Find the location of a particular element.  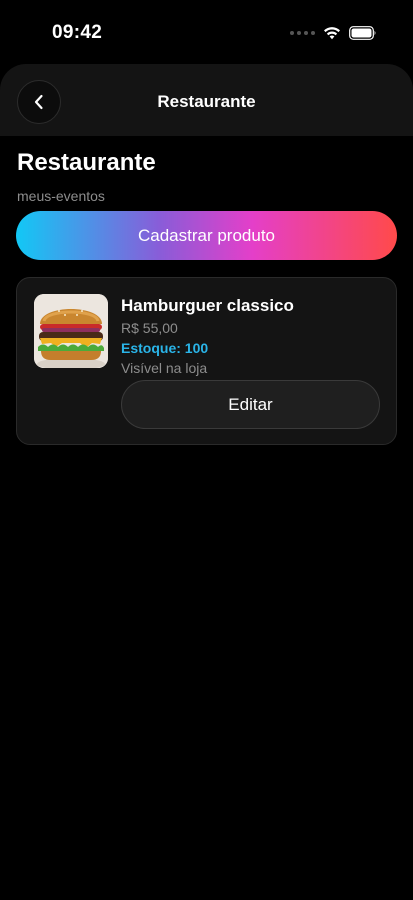

status-icons is located at coordinates (333, 33).